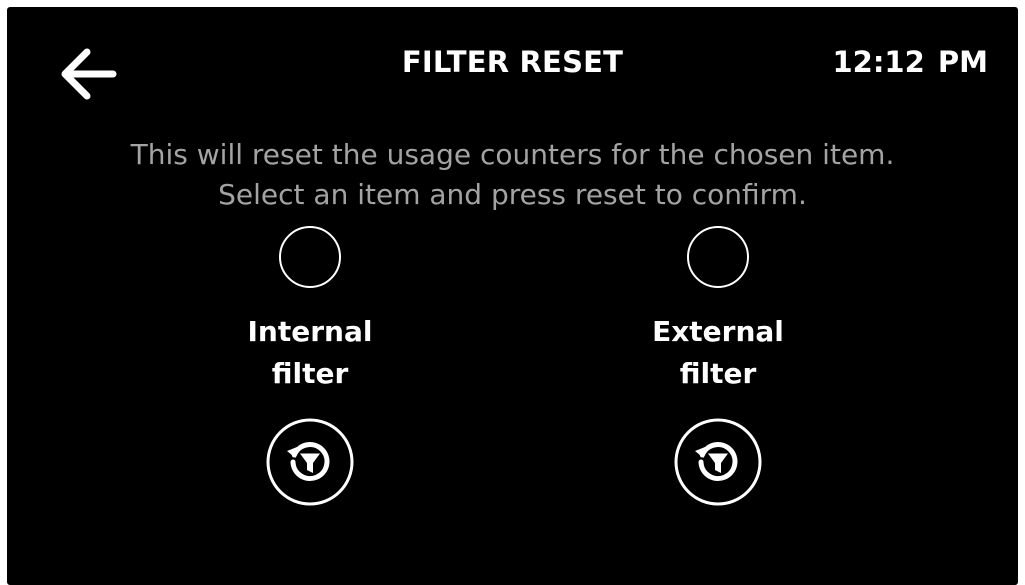 This screenshot has height=585, width=1025. I want to click on internal-filter-option: Internal filter, so click(310, 366).